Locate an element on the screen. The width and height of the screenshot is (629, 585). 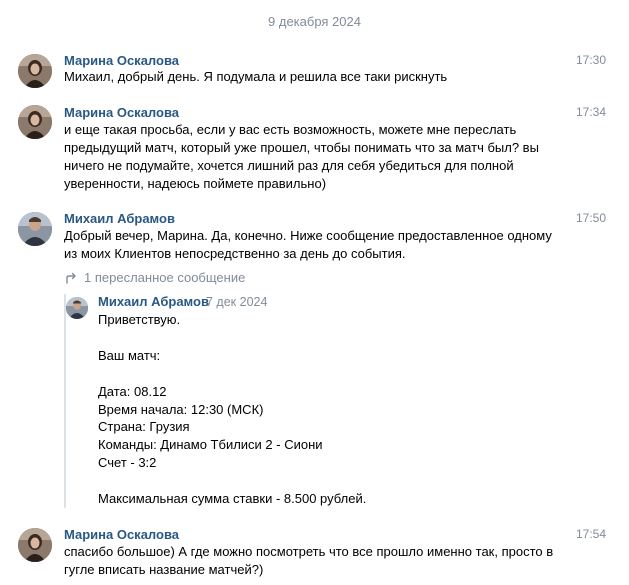
message-time: 17:34 is located at coordinates (591, 112).